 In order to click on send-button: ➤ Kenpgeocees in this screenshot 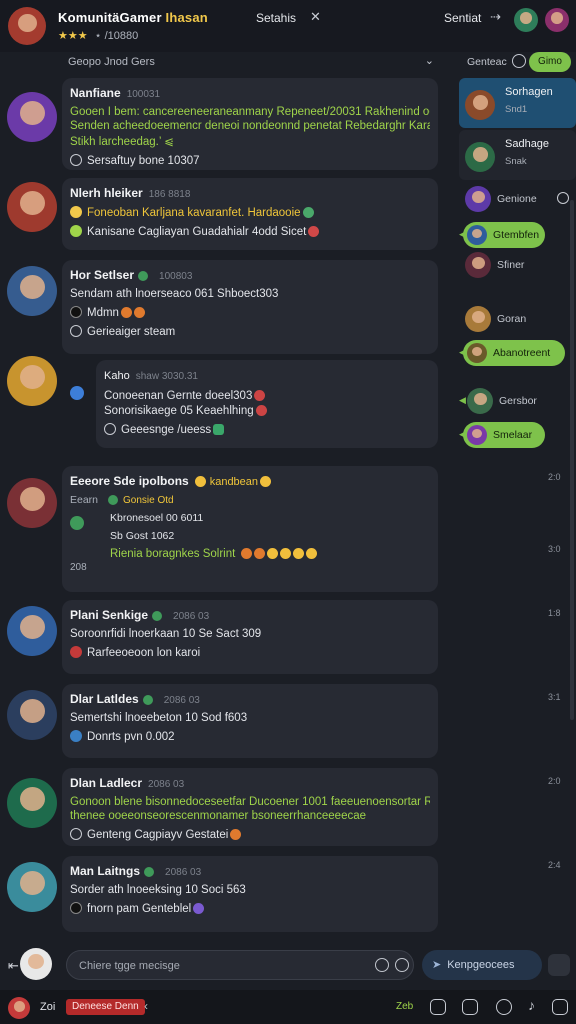, I will do `click(482, 965)`.